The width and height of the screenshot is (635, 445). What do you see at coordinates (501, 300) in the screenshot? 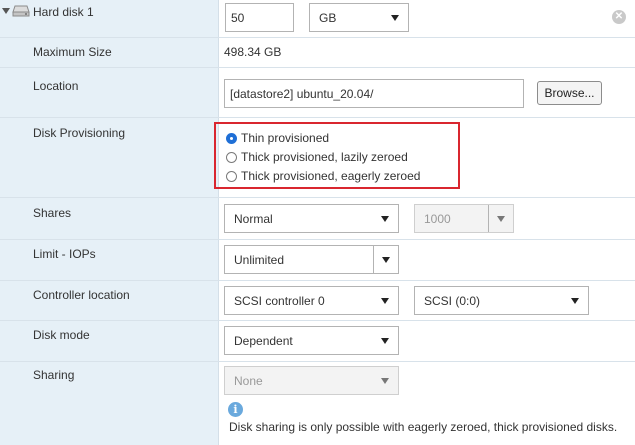
I see `scsi-node-select: SCSI (0:0)` at bounding box center [501, 300].